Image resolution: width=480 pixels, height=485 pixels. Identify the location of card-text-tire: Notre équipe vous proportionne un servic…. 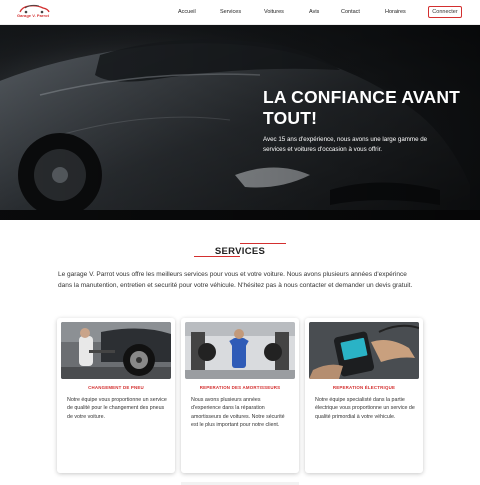
(117, 408).